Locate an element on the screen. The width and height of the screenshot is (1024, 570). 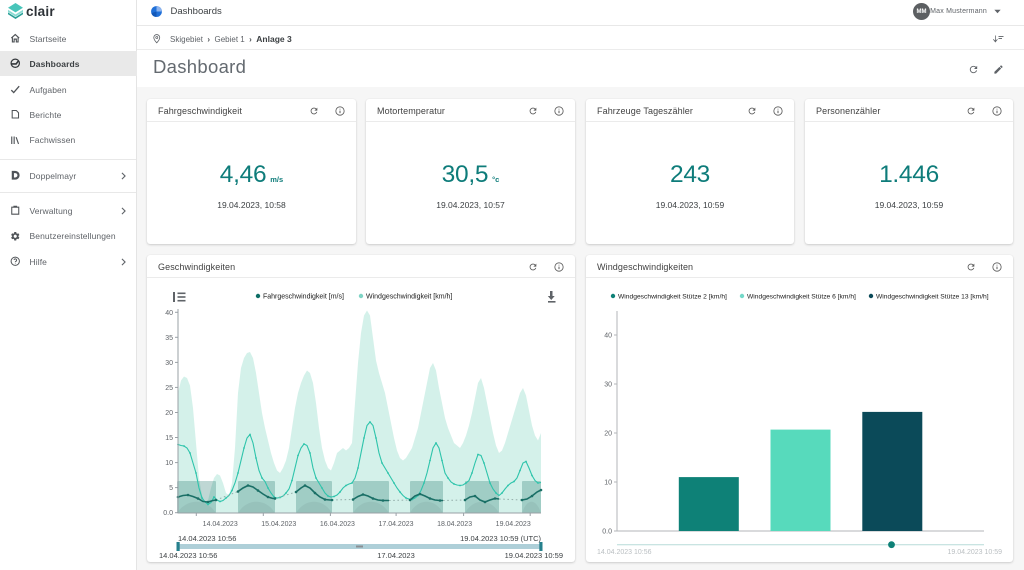
svg-text:Windgeschwindigkeit Stütze 13: Windgeschwindigkeit Stütze 13 [km/h] is located at coordinates (932, 296).